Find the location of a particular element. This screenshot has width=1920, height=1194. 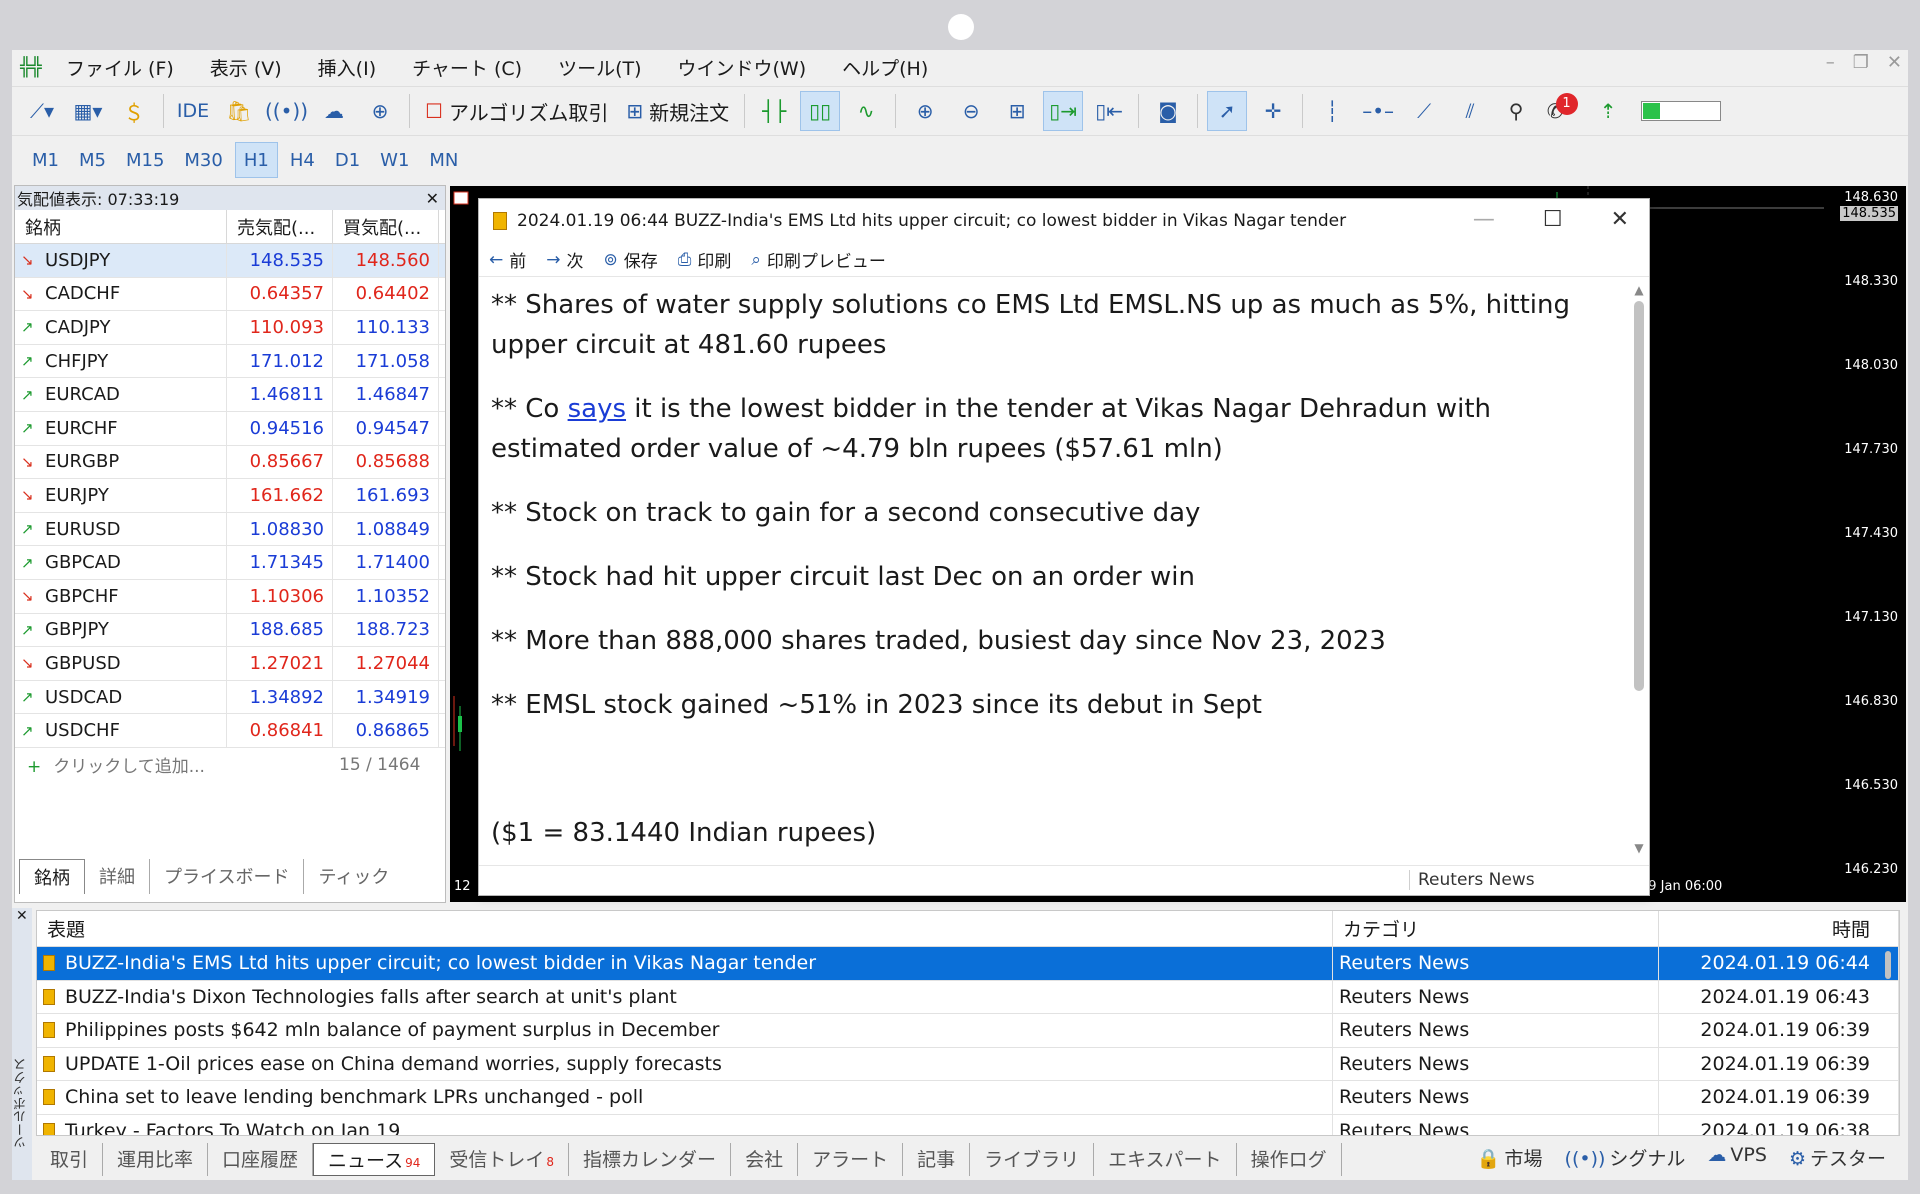

ide-button: IDE is located at coordinates (193, 111).